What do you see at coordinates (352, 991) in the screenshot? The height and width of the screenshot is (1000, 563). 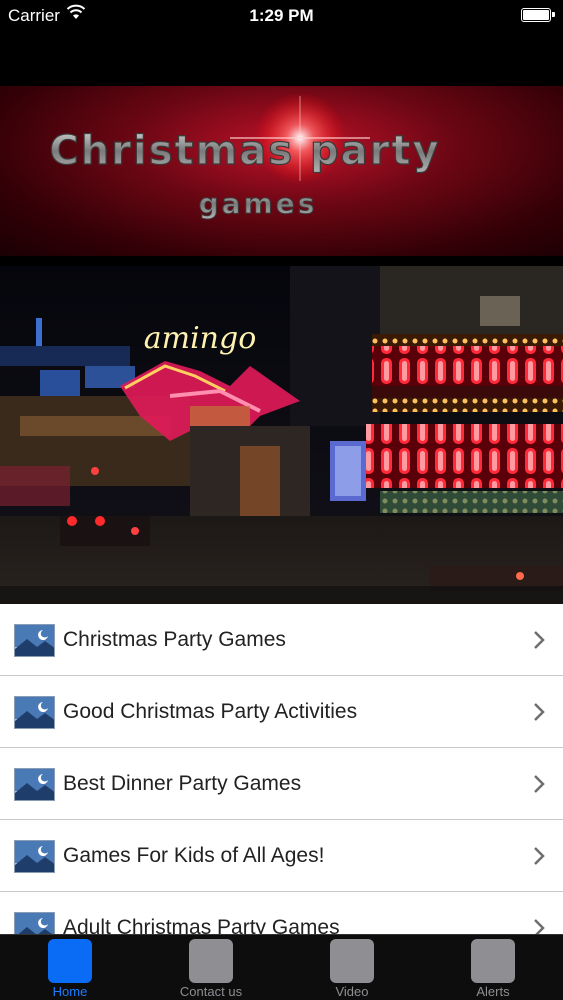 I see `tab-label: Video` at bounding box center [352, 991].